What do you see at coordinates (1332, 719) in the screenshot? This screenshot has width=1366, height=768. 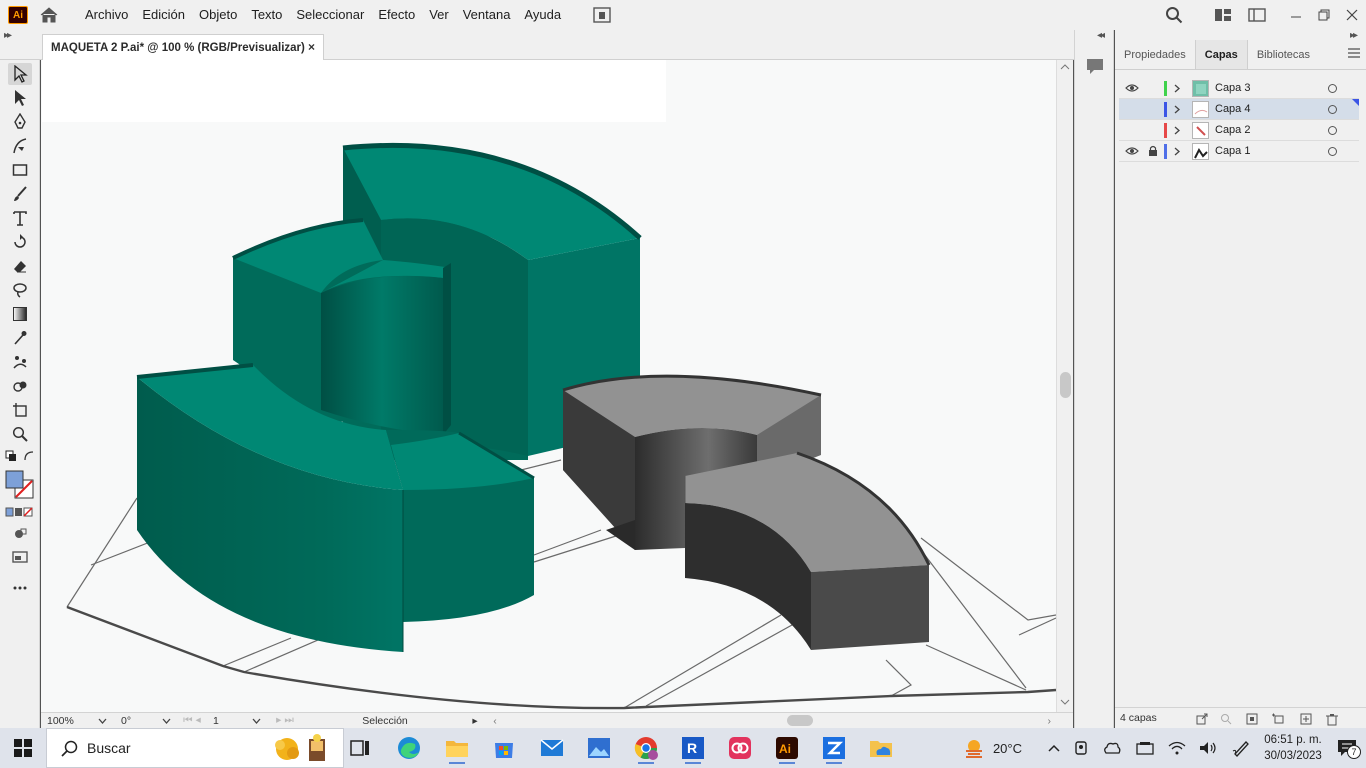 I see `trash-icon` at bounding box center [1332, 719].